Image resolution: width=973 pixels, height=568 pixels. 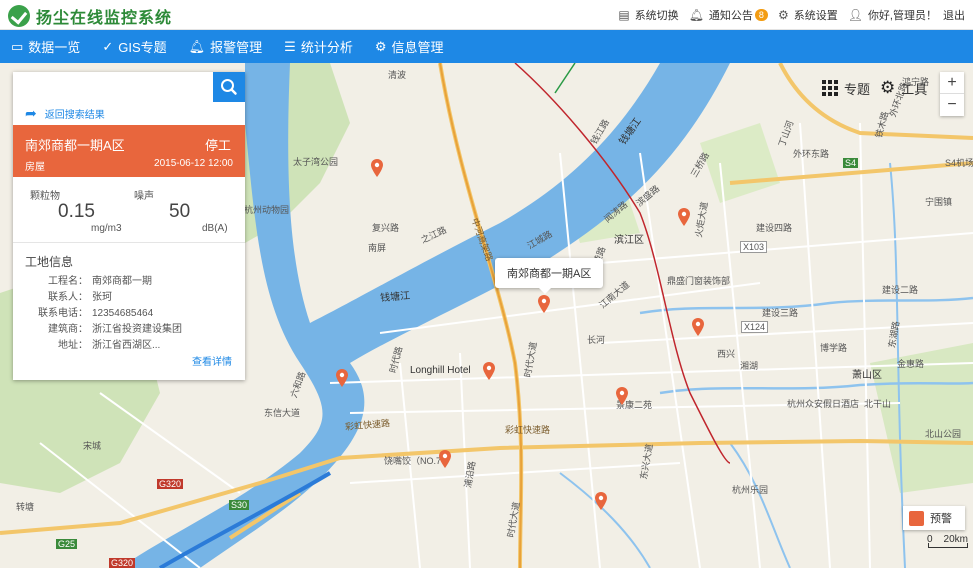 I want to click on map-label: X124, so click(x=755, y=327).